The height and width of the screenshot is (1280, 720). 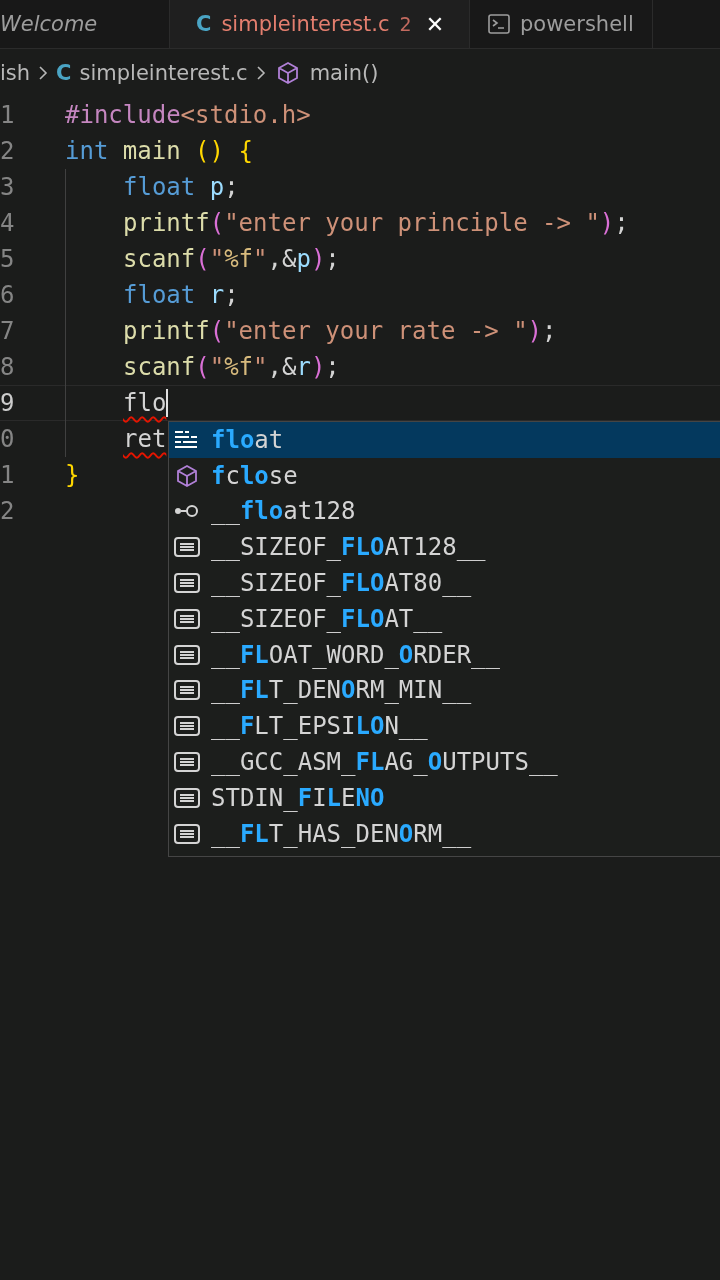 What do you see at coordinates (7, 223) in the screenshot?
I see `line-number: 4` at bounding box center [7, 223].